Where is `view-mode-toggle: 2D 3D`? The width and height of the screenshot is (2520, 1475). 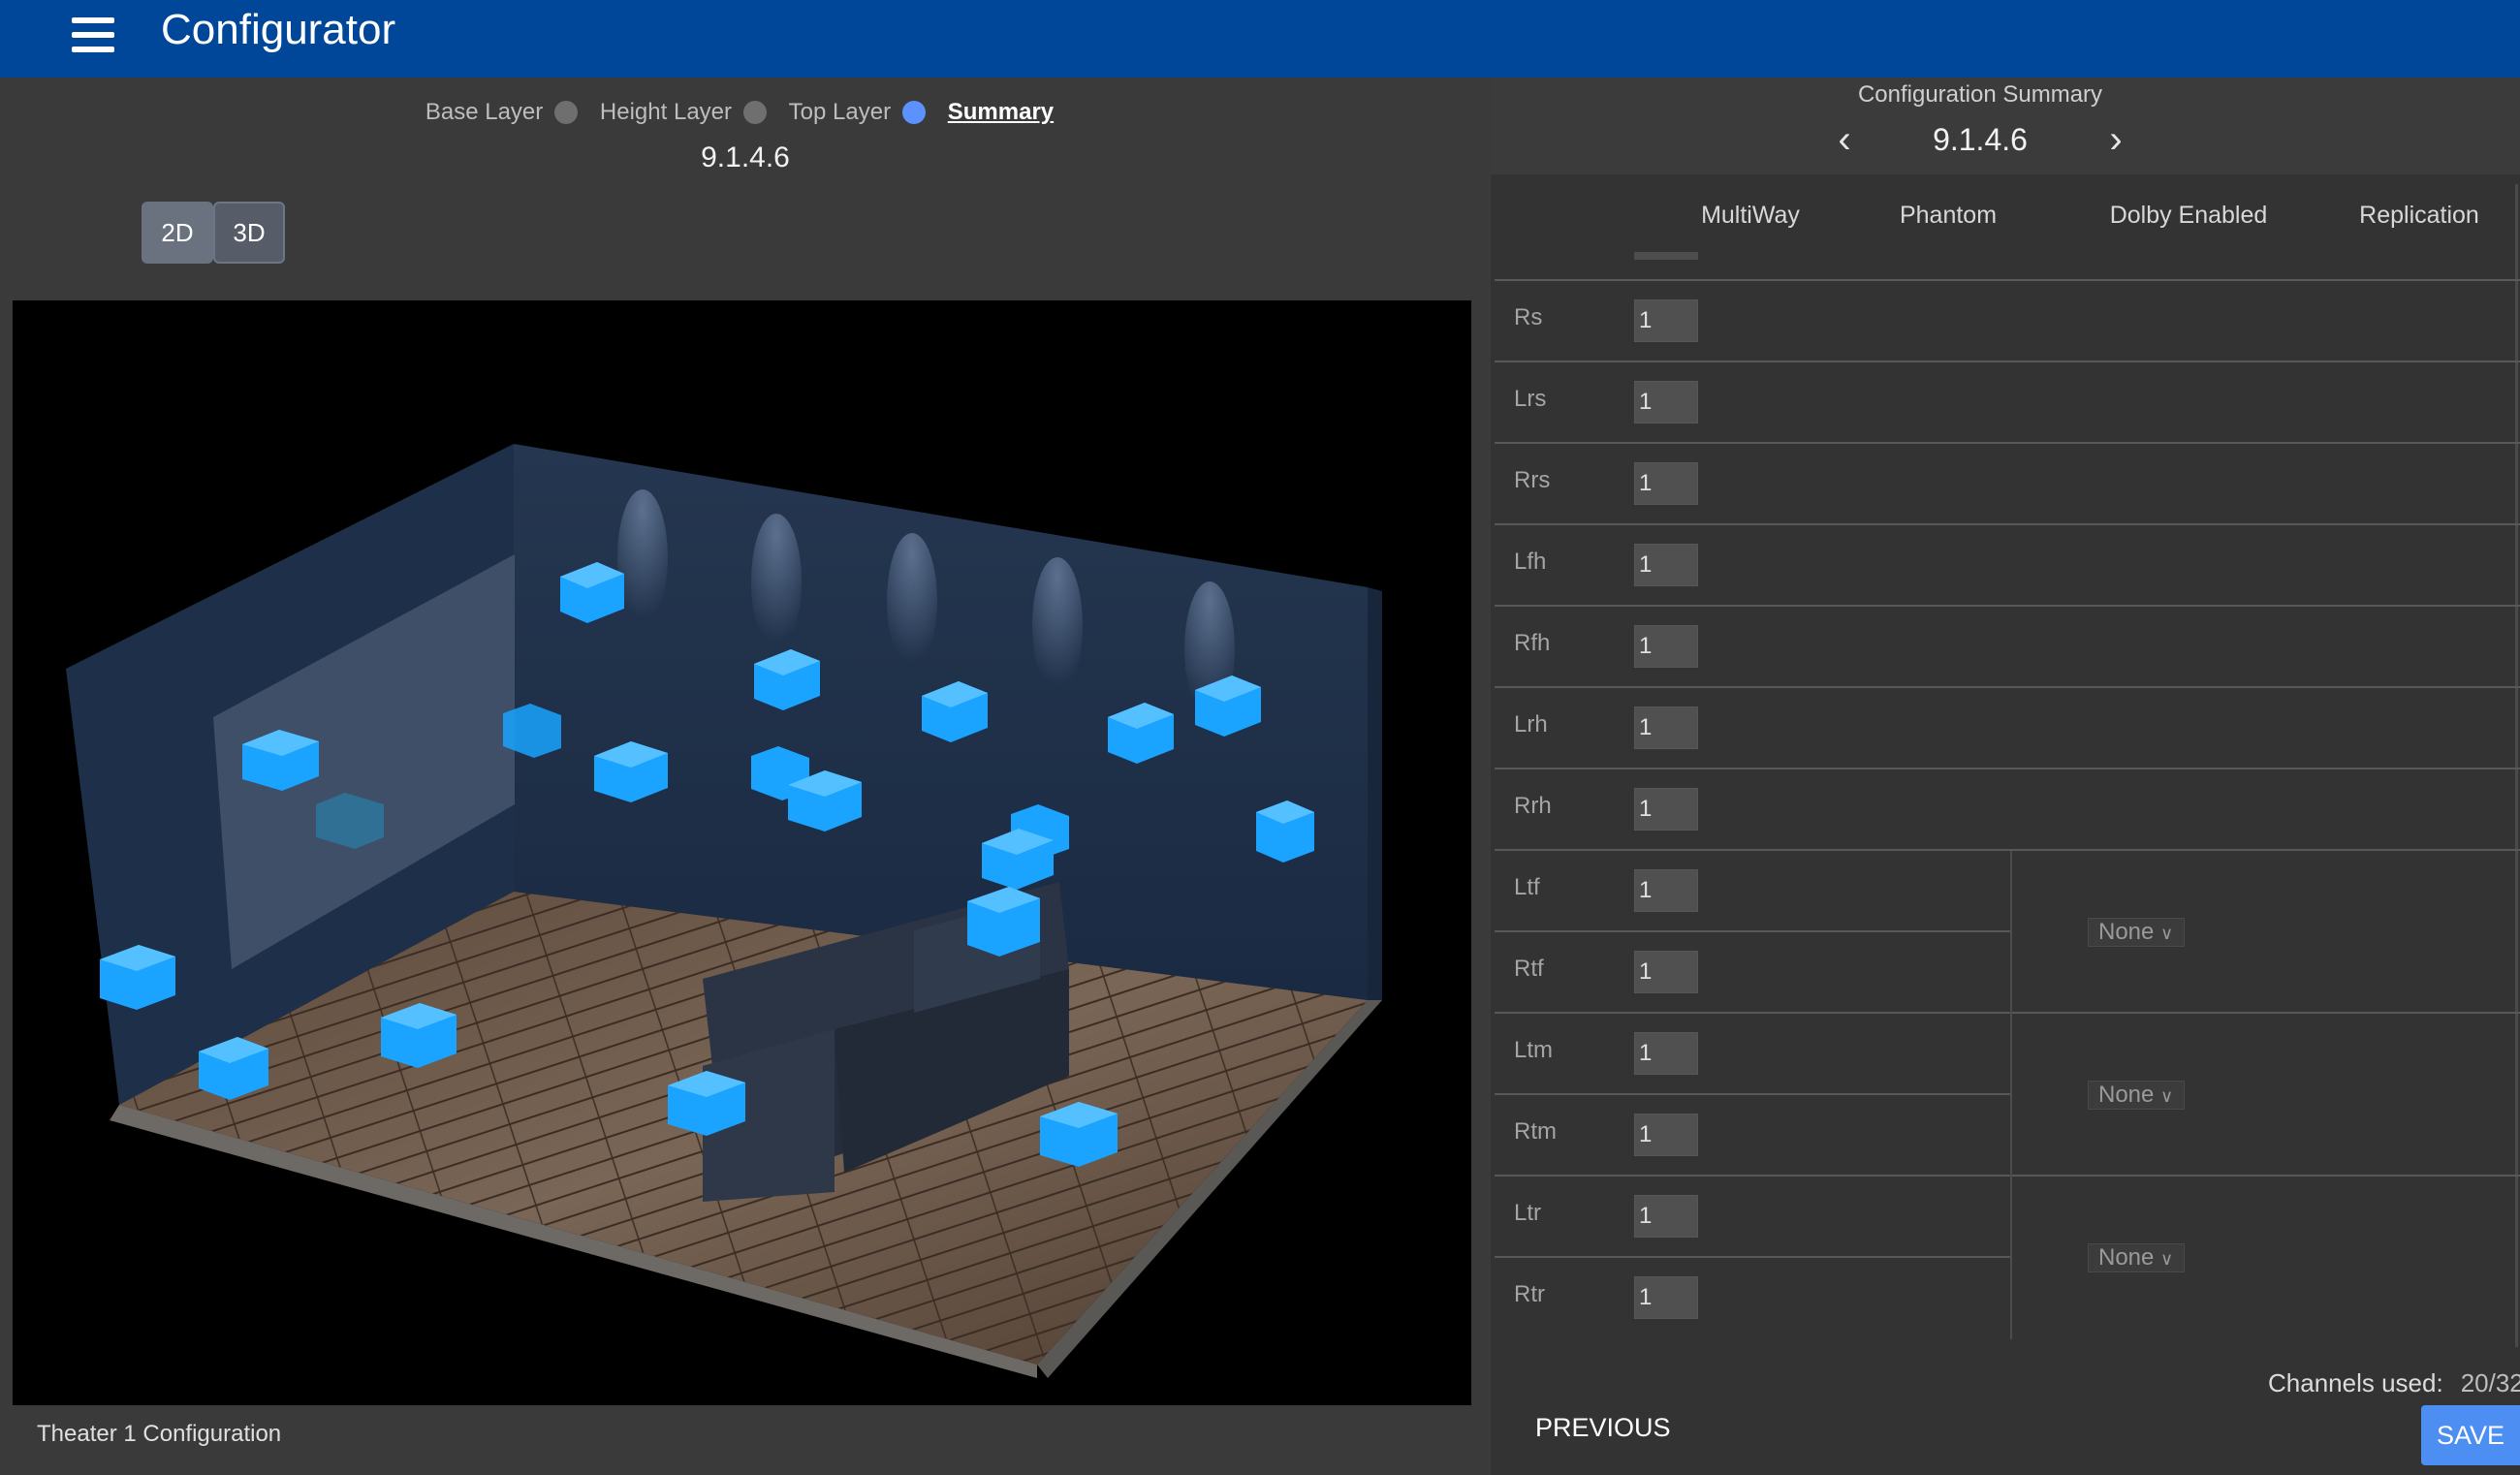
view-mode-toggle: 2D 3D is located at coordinates (214, 233).